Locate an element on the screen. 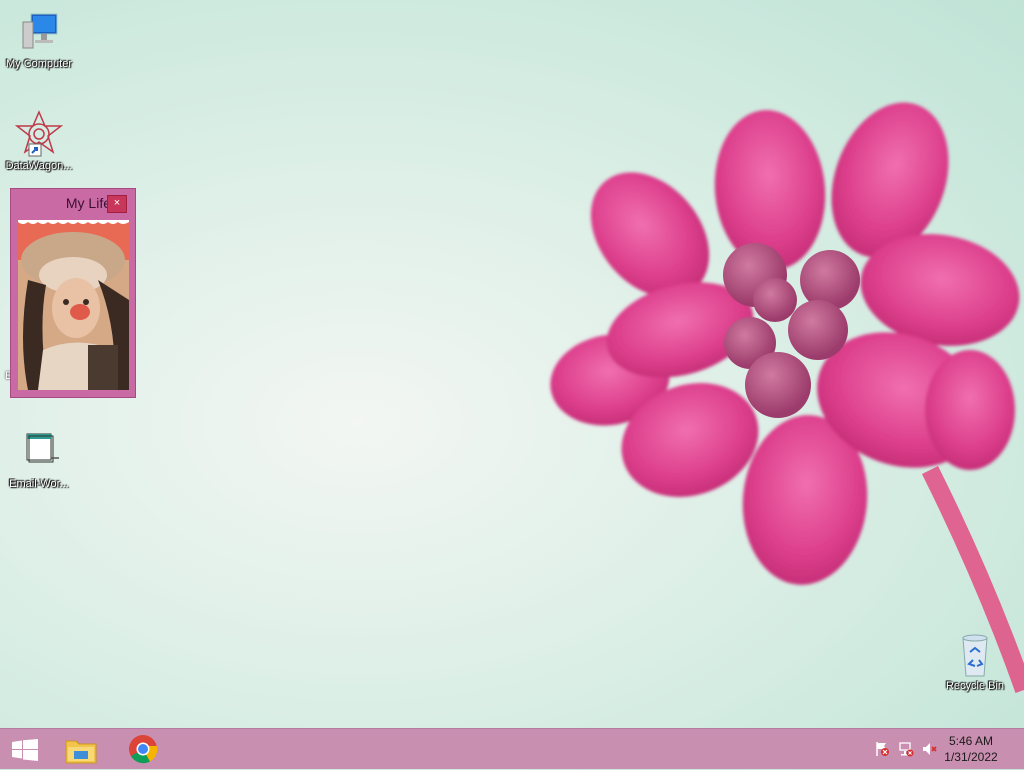 The image size is (1024, 770). network-icon is located at coordinates (906, 749).